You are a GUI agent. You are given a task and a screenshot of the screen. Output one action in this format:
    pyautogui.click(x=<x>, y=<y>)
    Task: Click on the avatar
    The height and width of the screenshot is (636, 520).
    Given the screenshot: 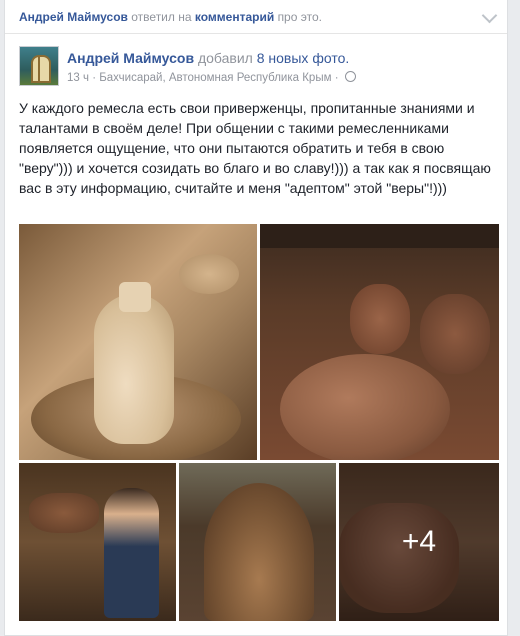 What is the action you would take?
    pyautogui.click(x=39, y=66)
    